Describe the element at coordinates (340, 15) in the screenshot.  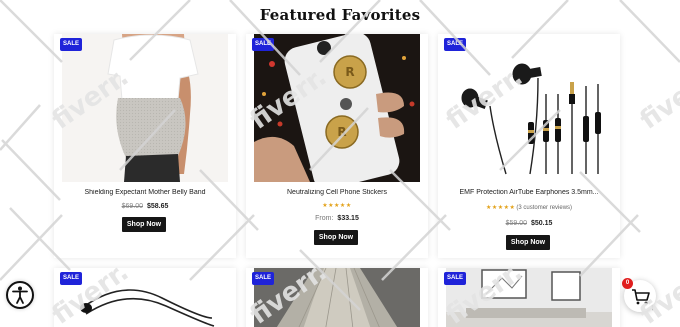
I see `section-title: Featured Favorites` at that location.